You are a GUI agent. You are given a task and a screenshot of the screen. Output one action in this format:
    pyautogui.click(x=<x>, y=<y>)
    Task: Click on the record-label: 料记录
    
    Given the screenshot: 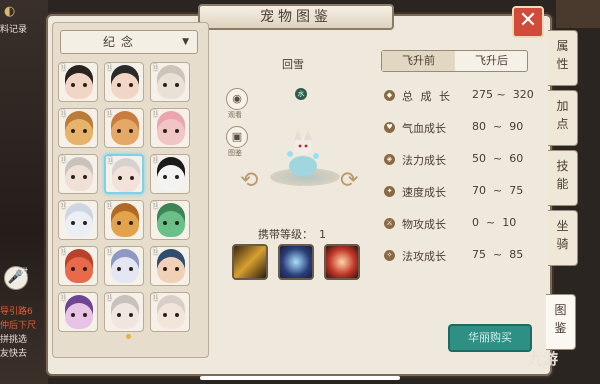 What is the action you would take?
    pyautogui.click(x=14, y=30)
    